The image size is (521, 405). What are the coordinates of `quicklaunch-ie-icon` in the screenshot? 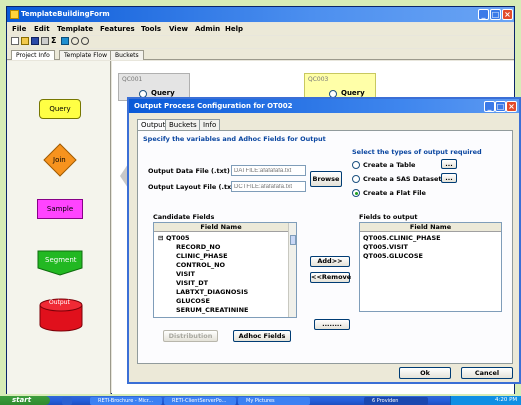 It's located at (67, 401).